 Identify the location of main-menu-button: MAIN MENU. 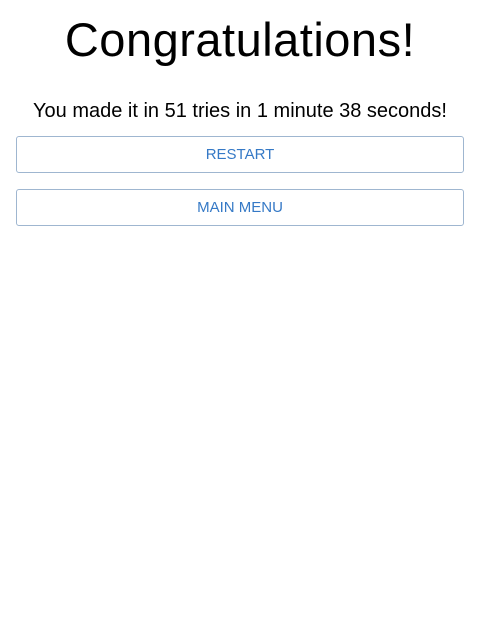
(240, 207).